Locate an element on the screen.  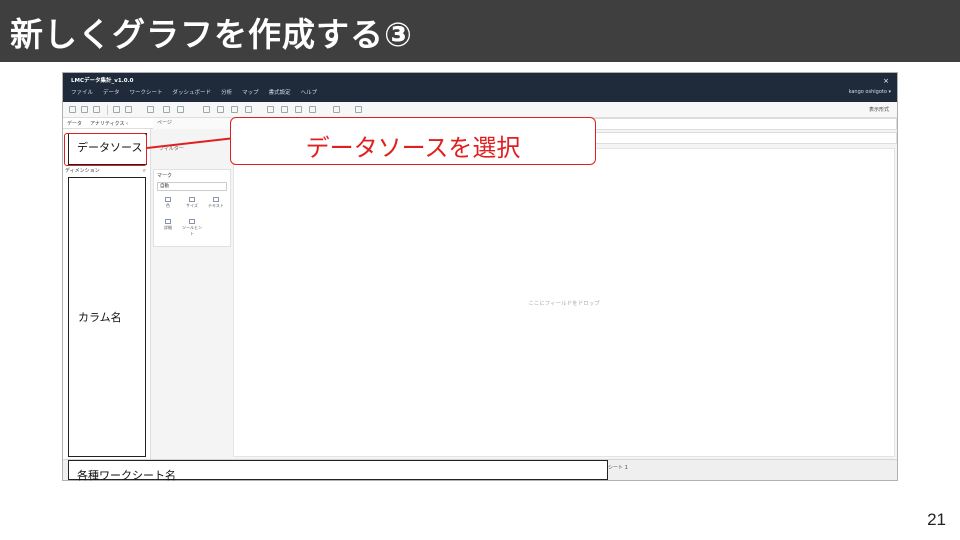
menu-file: ファイル is located at coordinates (82, 92).